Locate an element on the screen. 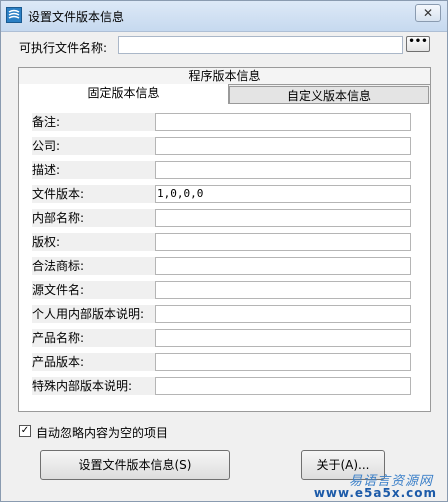  window-title: 设置文件版本信息 is located at coordinates (76, 17).